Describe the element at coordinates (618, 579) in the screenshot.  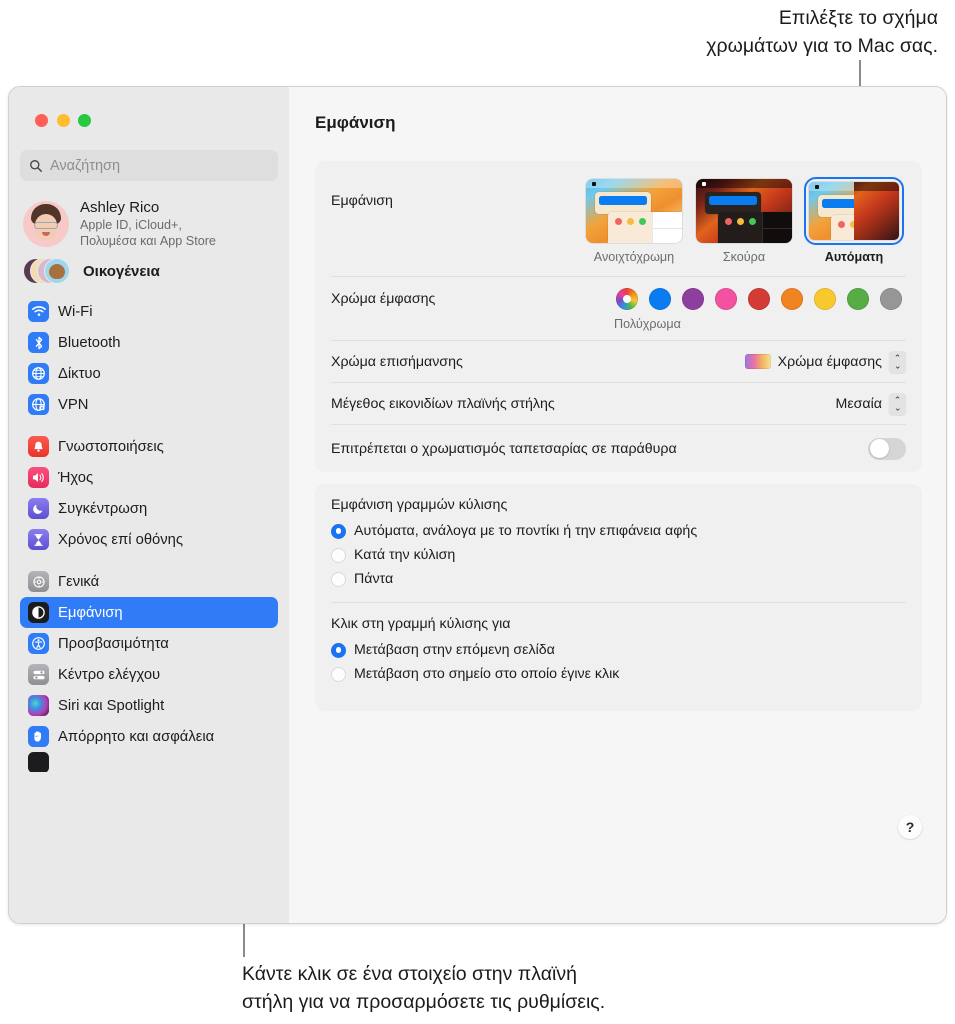
I see `radio-show-scrollbars-always: Πάντα` at that location.